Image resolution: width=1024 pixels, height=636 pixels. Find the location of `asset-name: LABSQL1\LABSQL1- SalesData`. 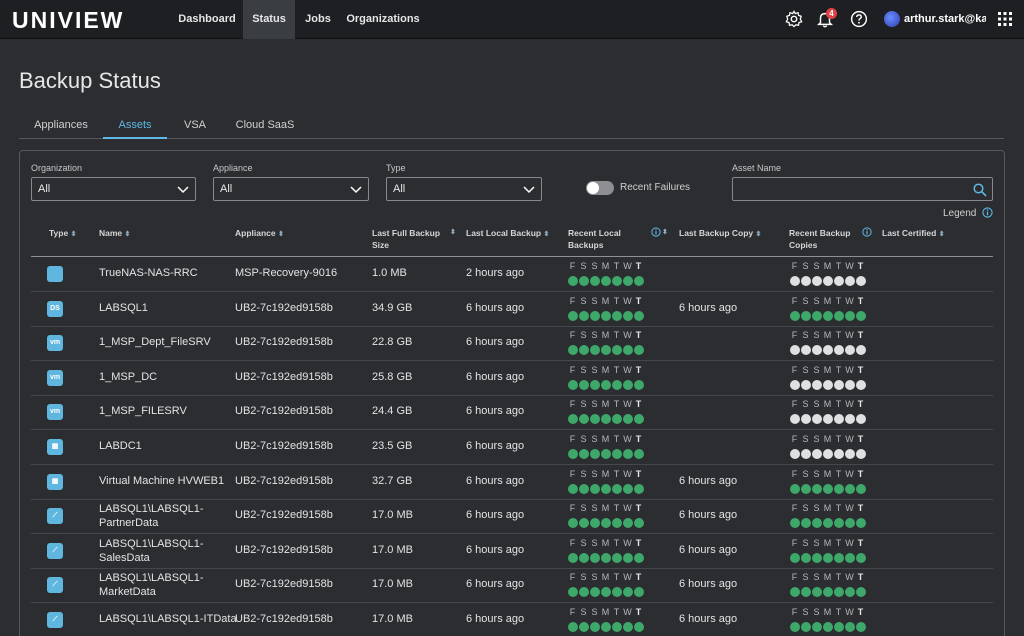

asset-name: LABSQL1\LABSQL1- SalesData is located at coordinates (151, 551).